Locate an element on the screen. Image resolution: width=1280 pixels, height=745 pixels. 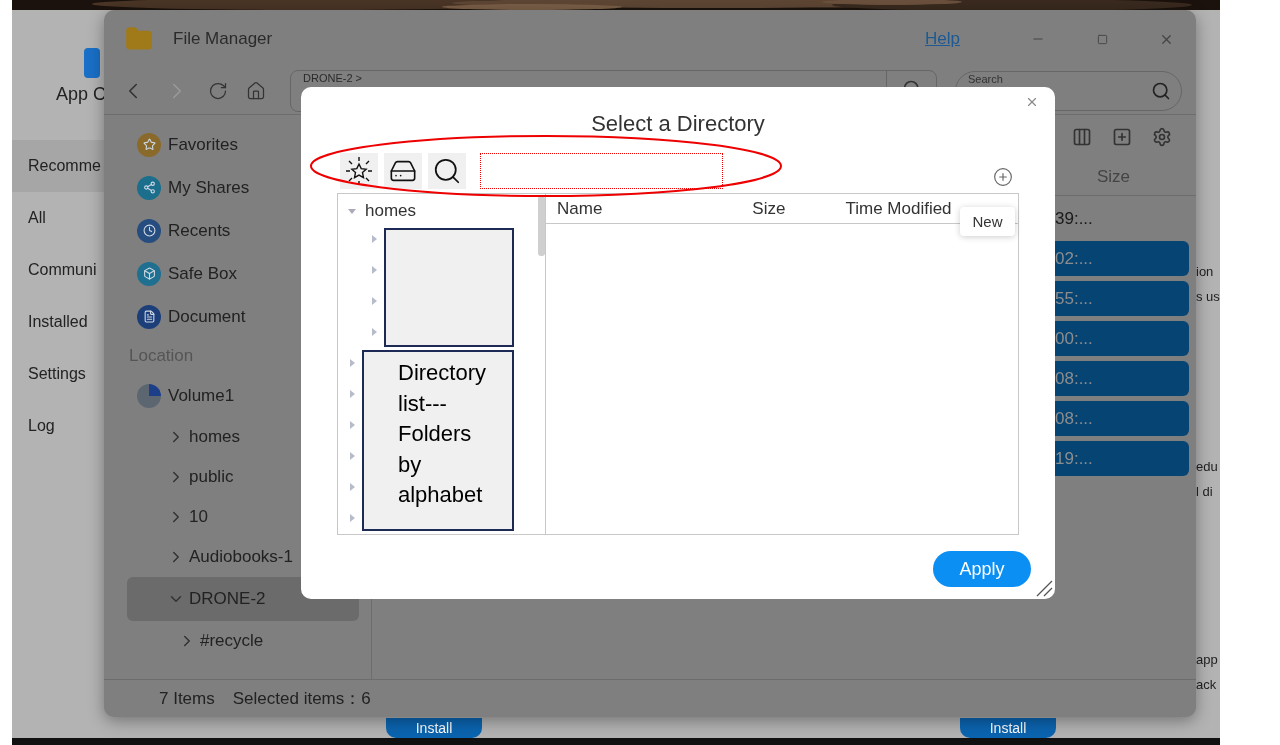
description-text: app is located at coordinates (1207, 660).